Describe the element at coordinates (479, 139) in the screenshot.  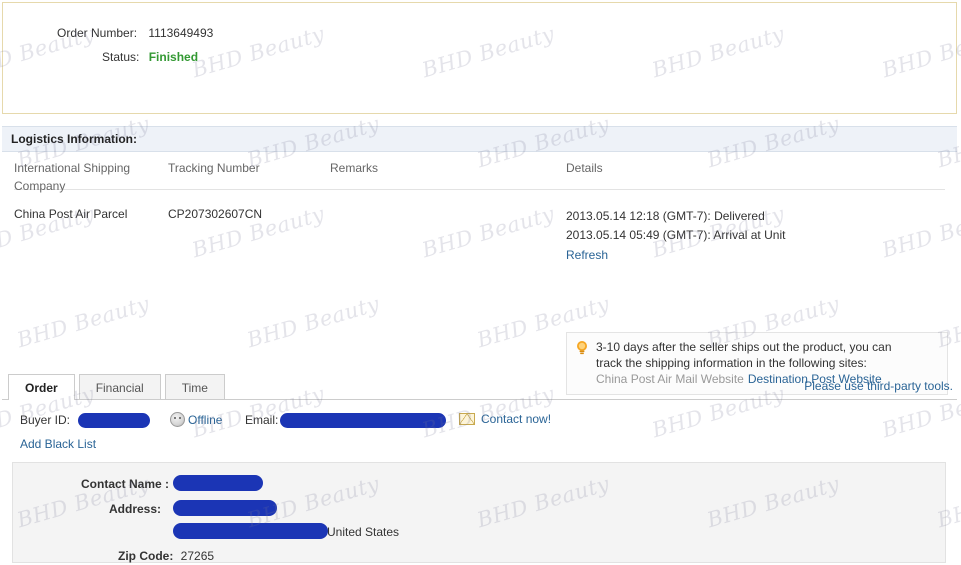
I see `logistics-header: Logistics Information:` at that location.